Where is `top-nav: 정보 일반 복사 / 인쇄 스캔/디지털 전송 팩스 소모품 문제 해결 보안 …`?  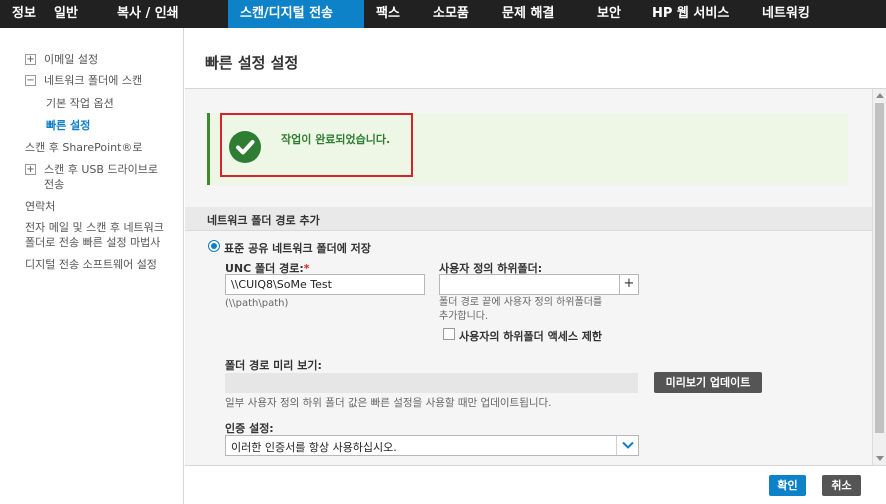
top-nav: 정보 일반 복사 / 인쇄 스캔/디지털 전송 팩스 소모품 문제 해결 보안 … is located at coordinates (443, 14).